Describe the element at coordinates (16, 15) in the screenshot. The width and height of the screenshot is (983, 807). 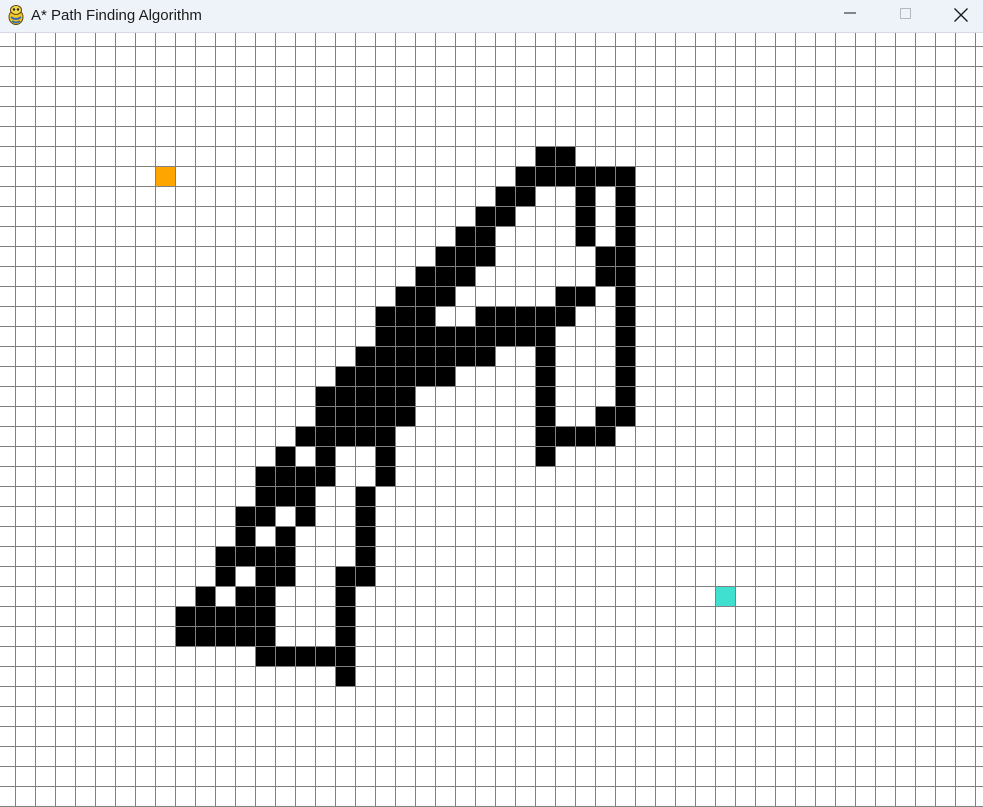
I see `pygame-snake-icon` at that location.